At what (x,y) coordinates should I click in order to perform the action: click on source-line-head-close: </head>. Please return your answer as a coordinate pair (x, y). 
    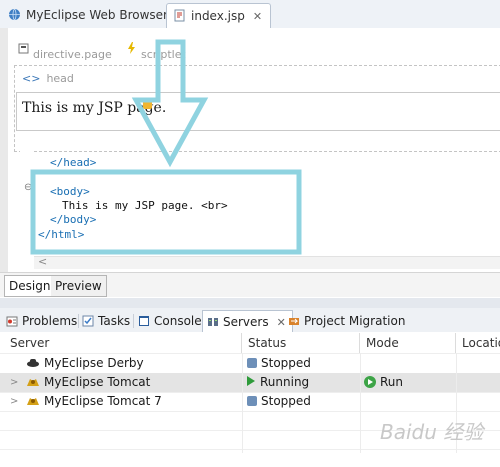
    Looking at the image, I should click on (73, 162).